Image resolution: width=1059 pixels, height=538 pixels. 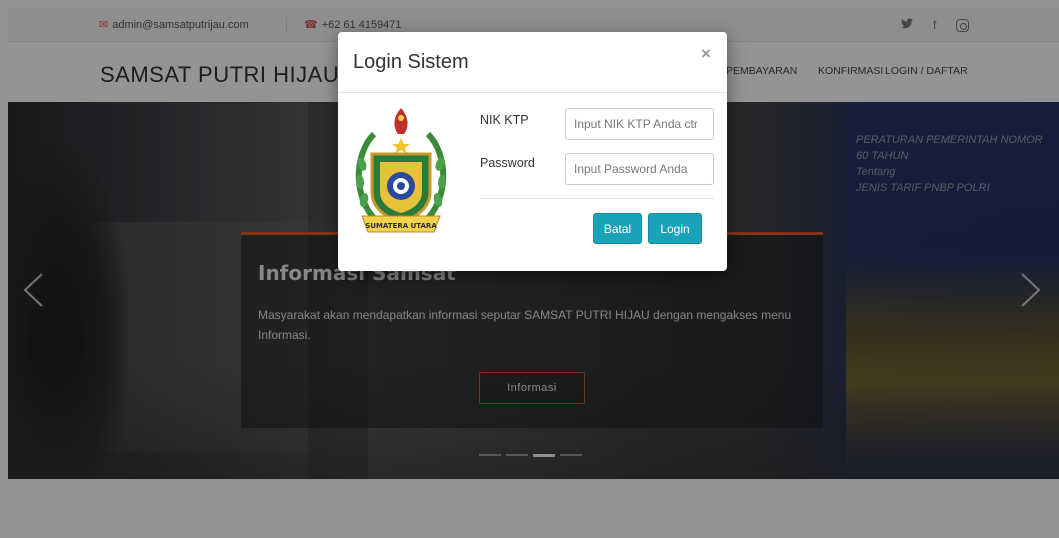 I want to click on password-label: Password, so click(x=507, y=163).